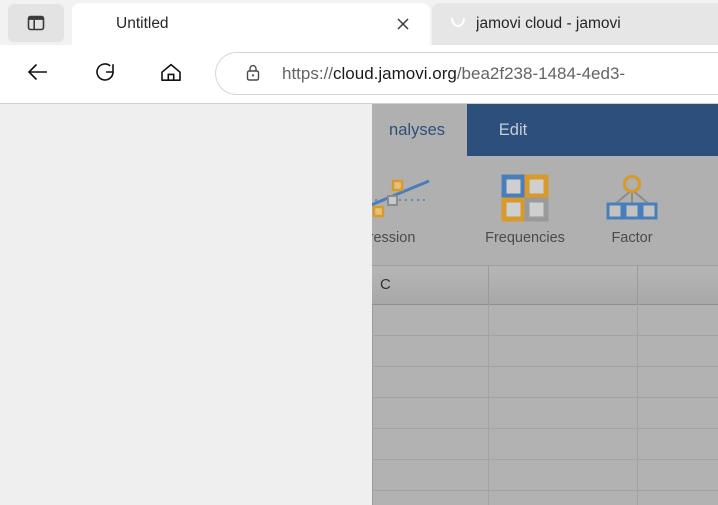 Image resolution: width=718 pixels, height=505 pixels. I want to click on home-icon, so click(171, 74).